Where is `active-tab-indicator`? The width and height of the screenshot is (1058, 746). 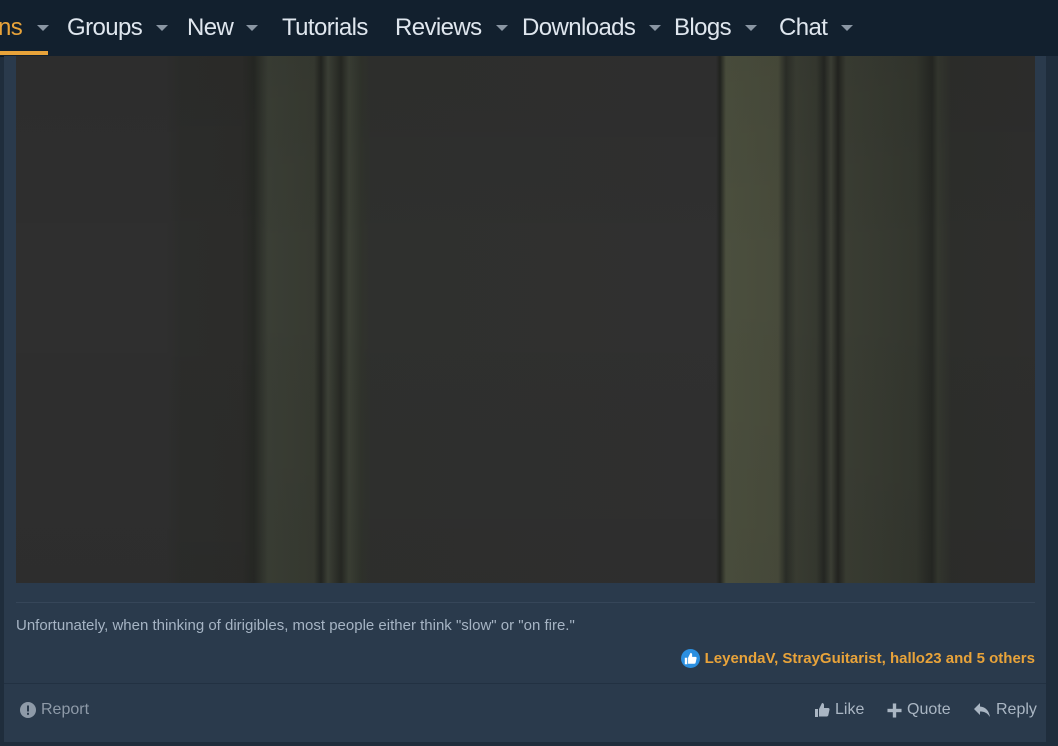
active-tab-indicator is located at coordinates (24, 53).